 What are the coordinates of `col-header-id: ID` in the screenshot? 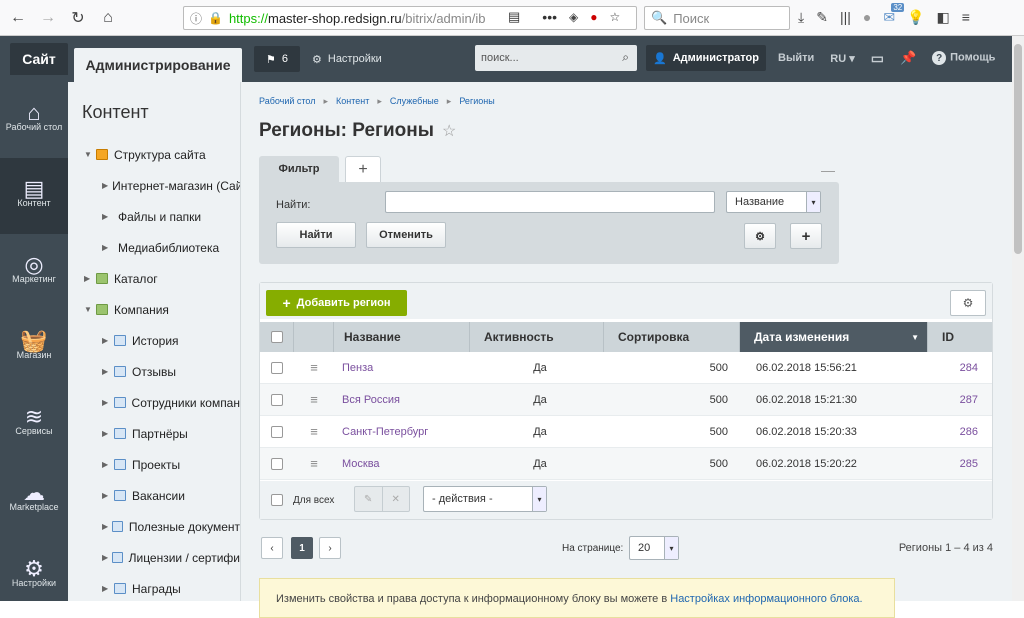 It's located at (960, 337).